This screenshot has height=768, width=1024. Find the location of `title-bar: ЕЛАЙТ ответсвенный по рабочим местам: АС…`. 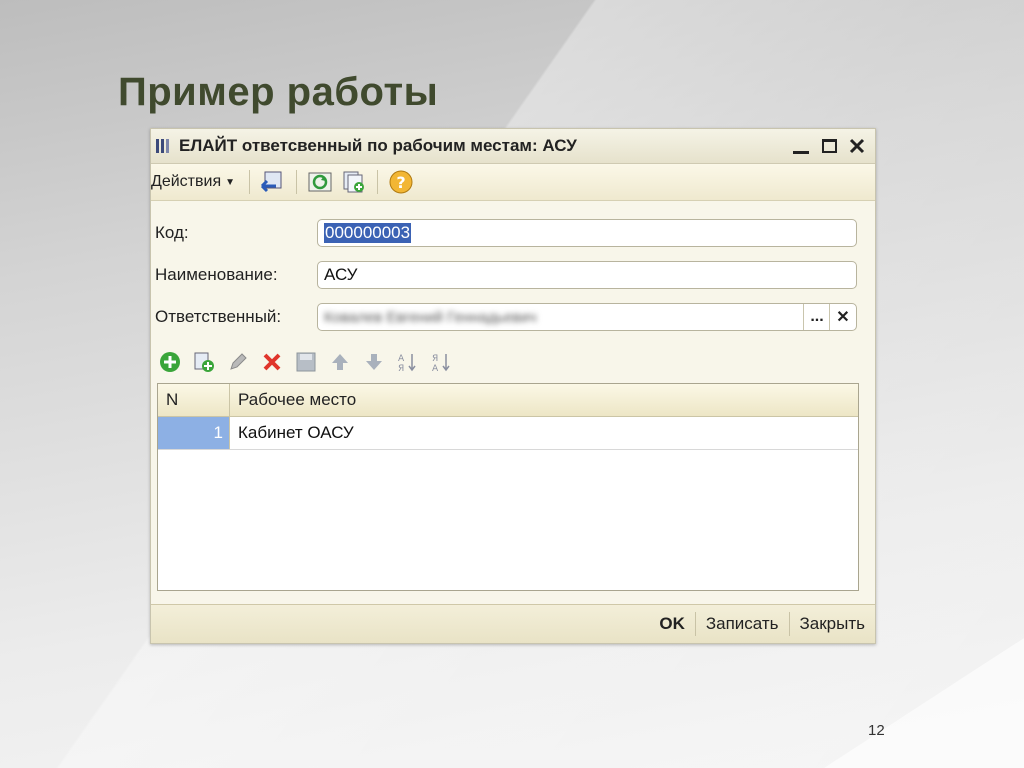

title-bar: ЕЛАЙТ ответсвенный по рабочим местам: АС… is located at coordinates (513, 146).